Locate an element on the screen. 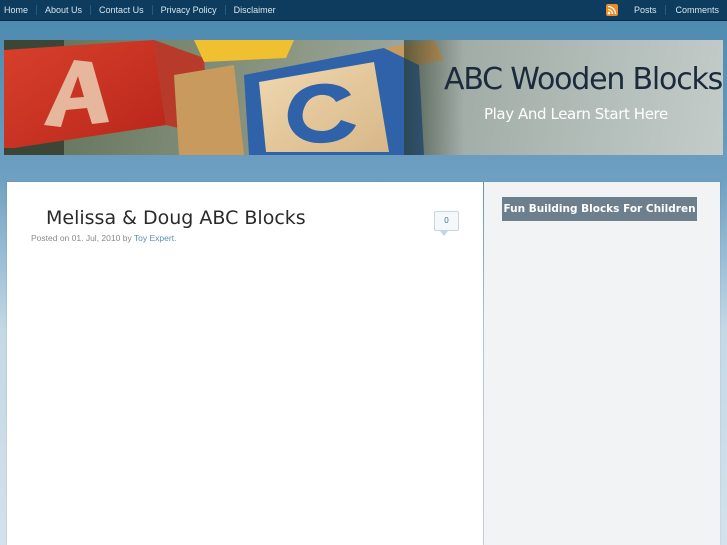 This screenshot has height=545, width=727. sidebar-widget-title: Fun Building Blocks For Children is located at coordinates (599, 209).